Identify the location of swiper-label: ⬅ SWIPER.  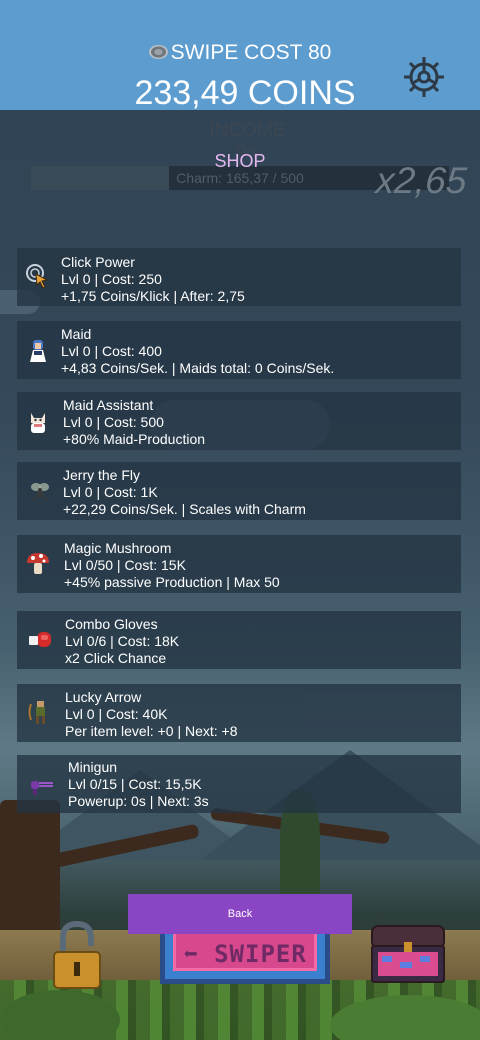
(245, 954).